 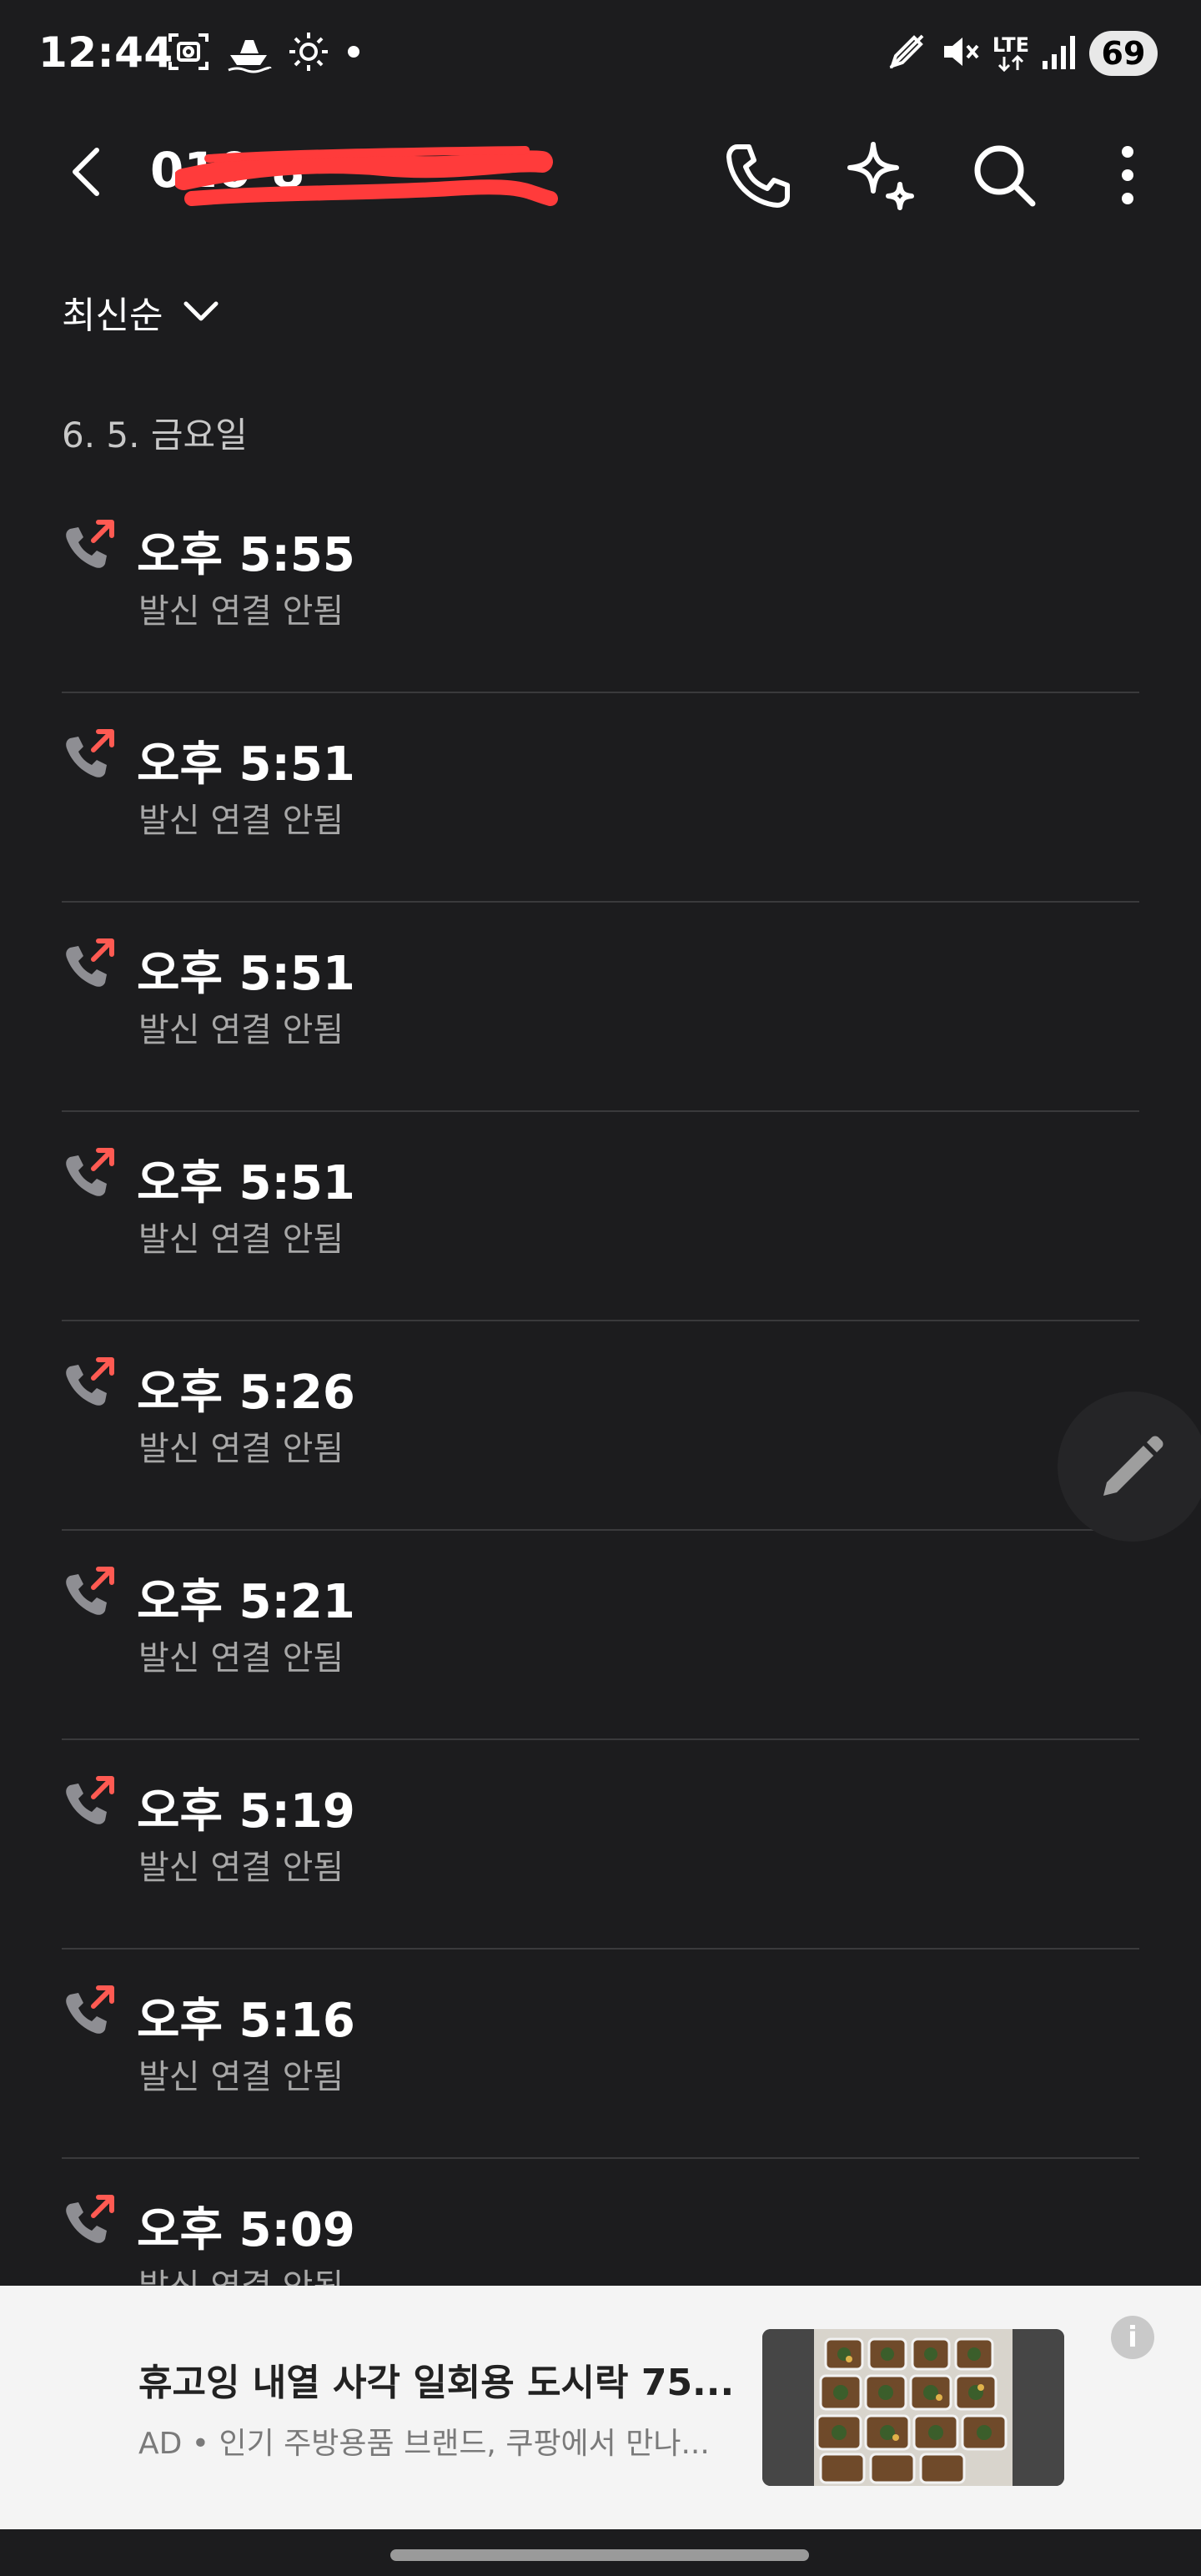 I want to click on call-time: 오후 5:09, so click(x=246, y=2230).